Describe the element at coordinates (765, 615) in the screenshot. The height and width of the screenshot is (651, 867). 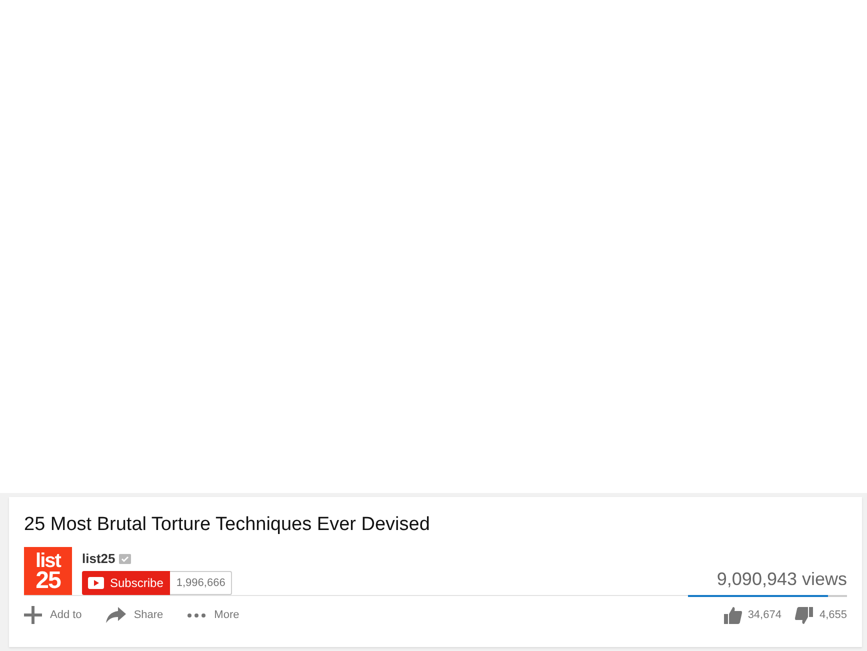
I see `like-count: 34,674` at that location.